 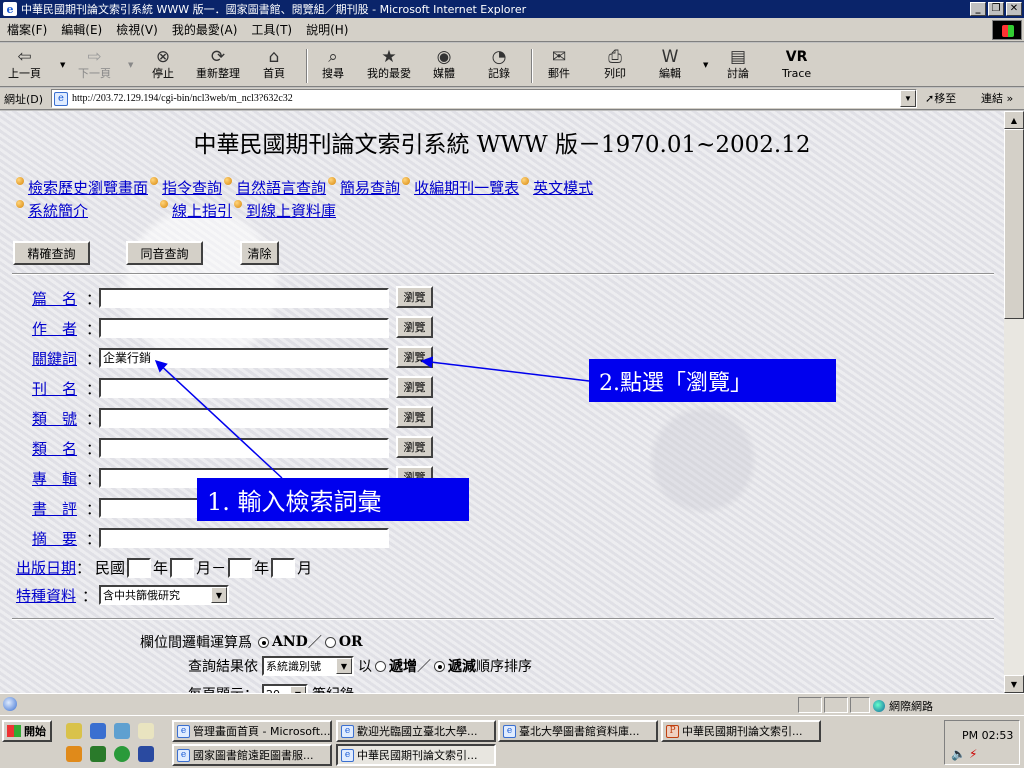 I want to click on nav-link-simple: 簡易查詢, so click(x=370, y=188).